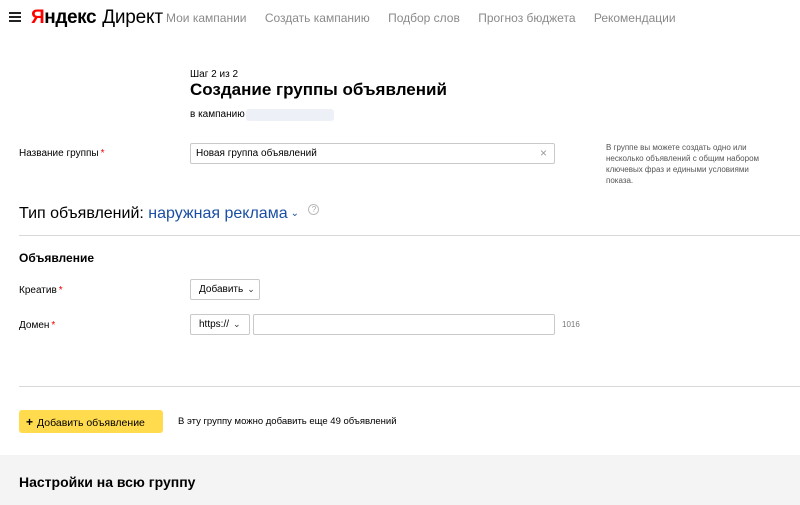 The height and width of the screenshot is (505, 800). I want to click on domain-input, so click(404, 324).